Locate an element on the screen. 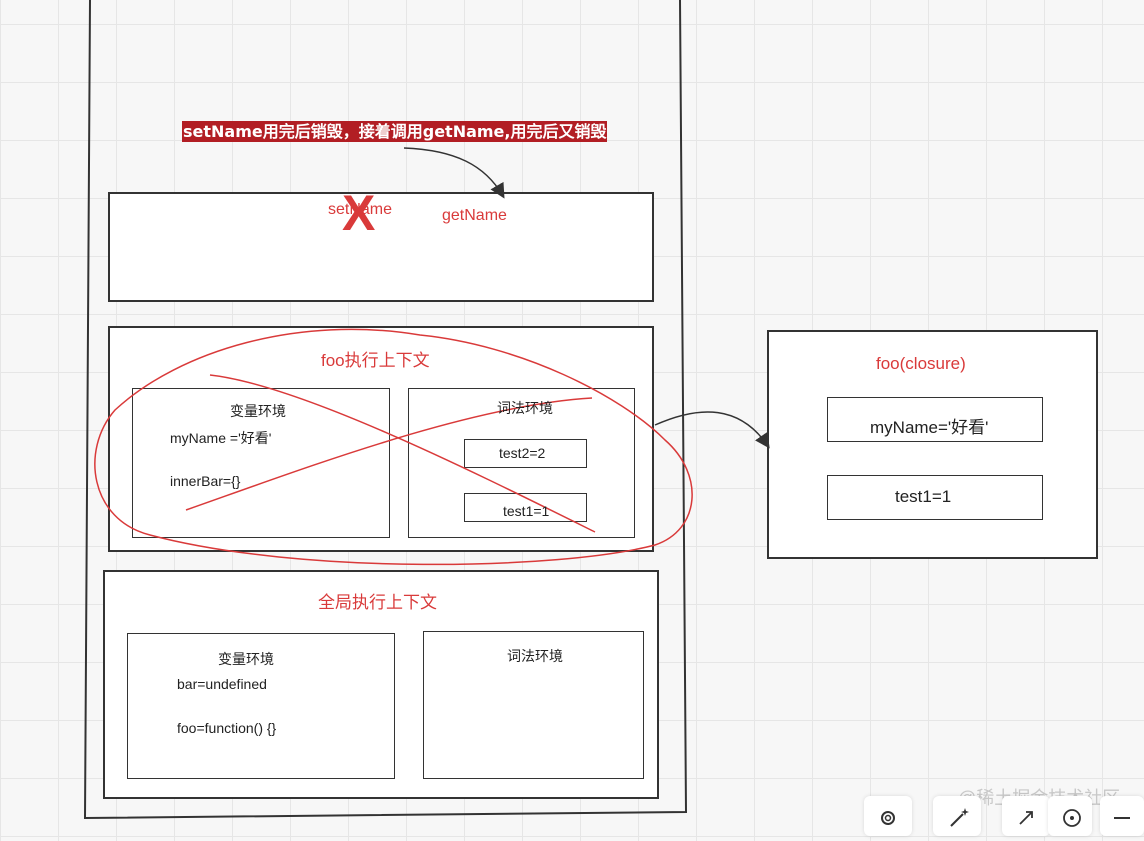 This screenshot has height=841, width=1144. expand-icon is located at coordinates (1026, 818).